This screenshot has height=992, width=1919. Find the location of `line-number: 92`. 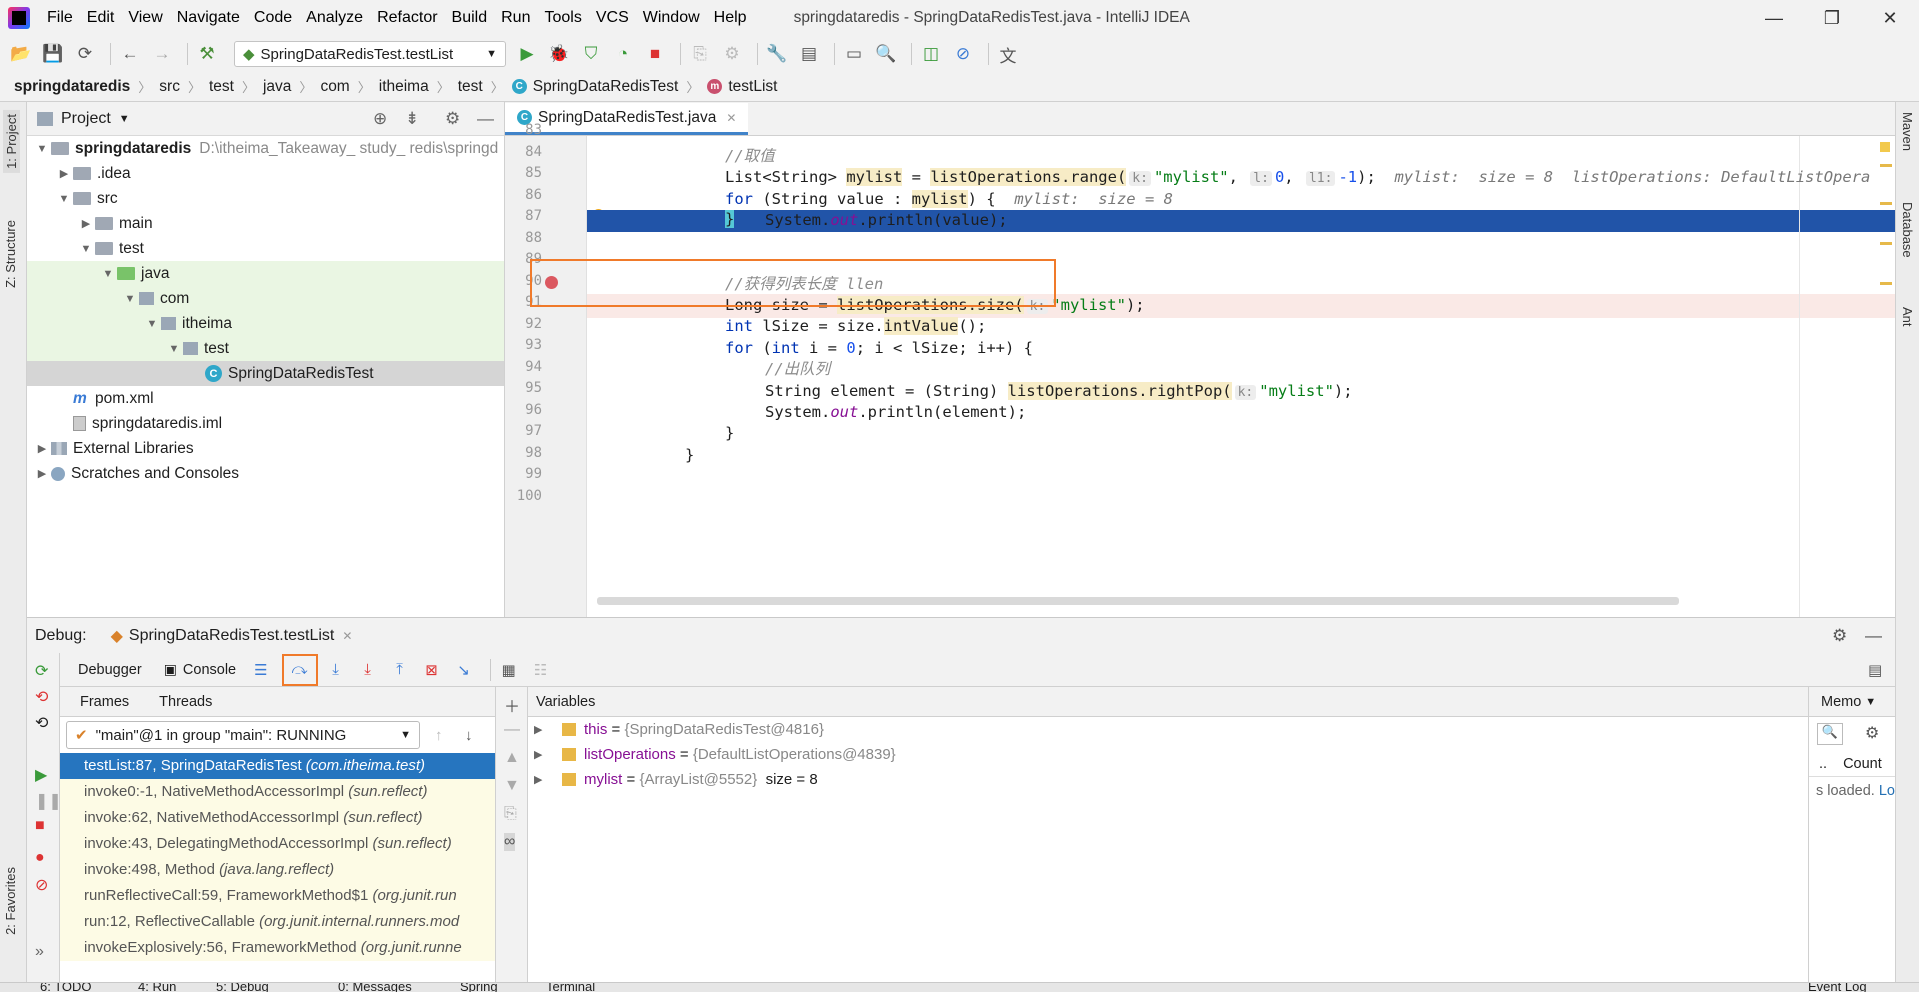

line-number: 92 is located at coordinates (522, 324).